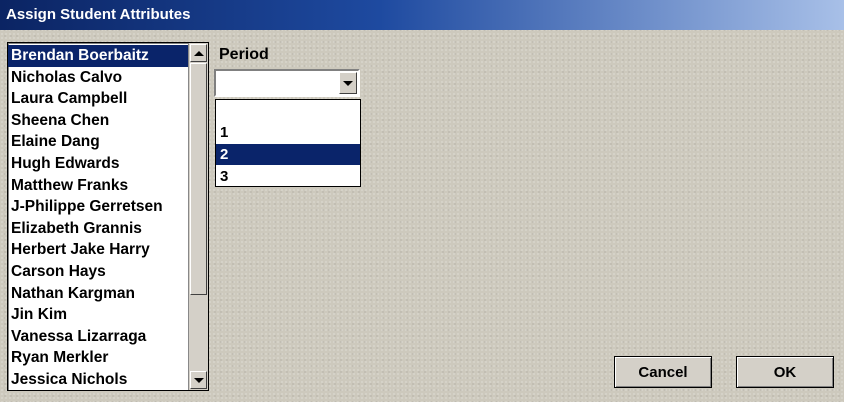 This screenshot has height=402, width=844. What do you see at coordinates (98, 164) in the screenshot?
I see `list-item: Hugh Edwards` at bounding box center [98, 164].